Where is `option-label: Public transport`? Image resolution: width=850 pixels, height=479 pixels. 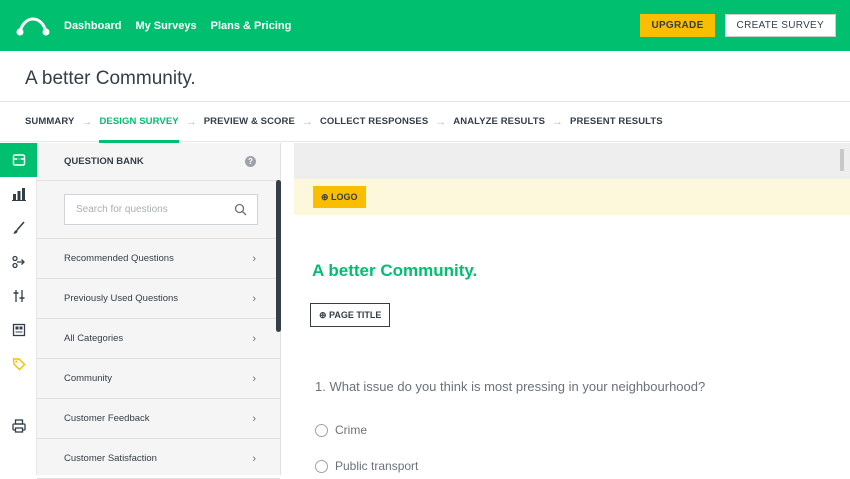
option-label: Public transport is located at coordinates (377, 466).